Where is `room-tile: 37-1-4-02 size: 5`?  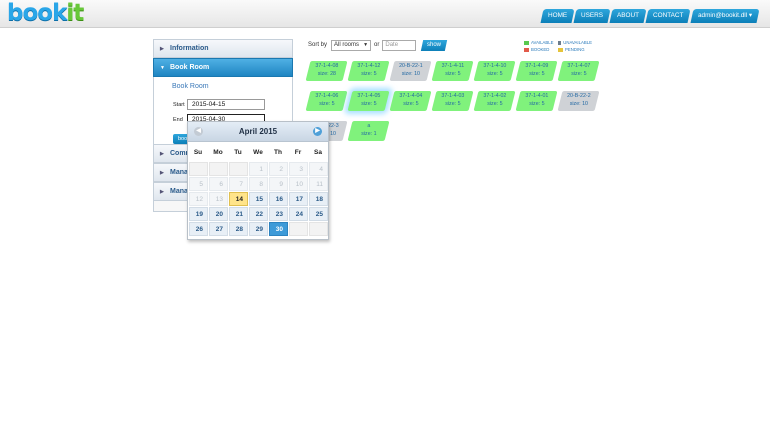
room-tile: 37-1-4-02 size: 5 is located at coordinates (494, 101).